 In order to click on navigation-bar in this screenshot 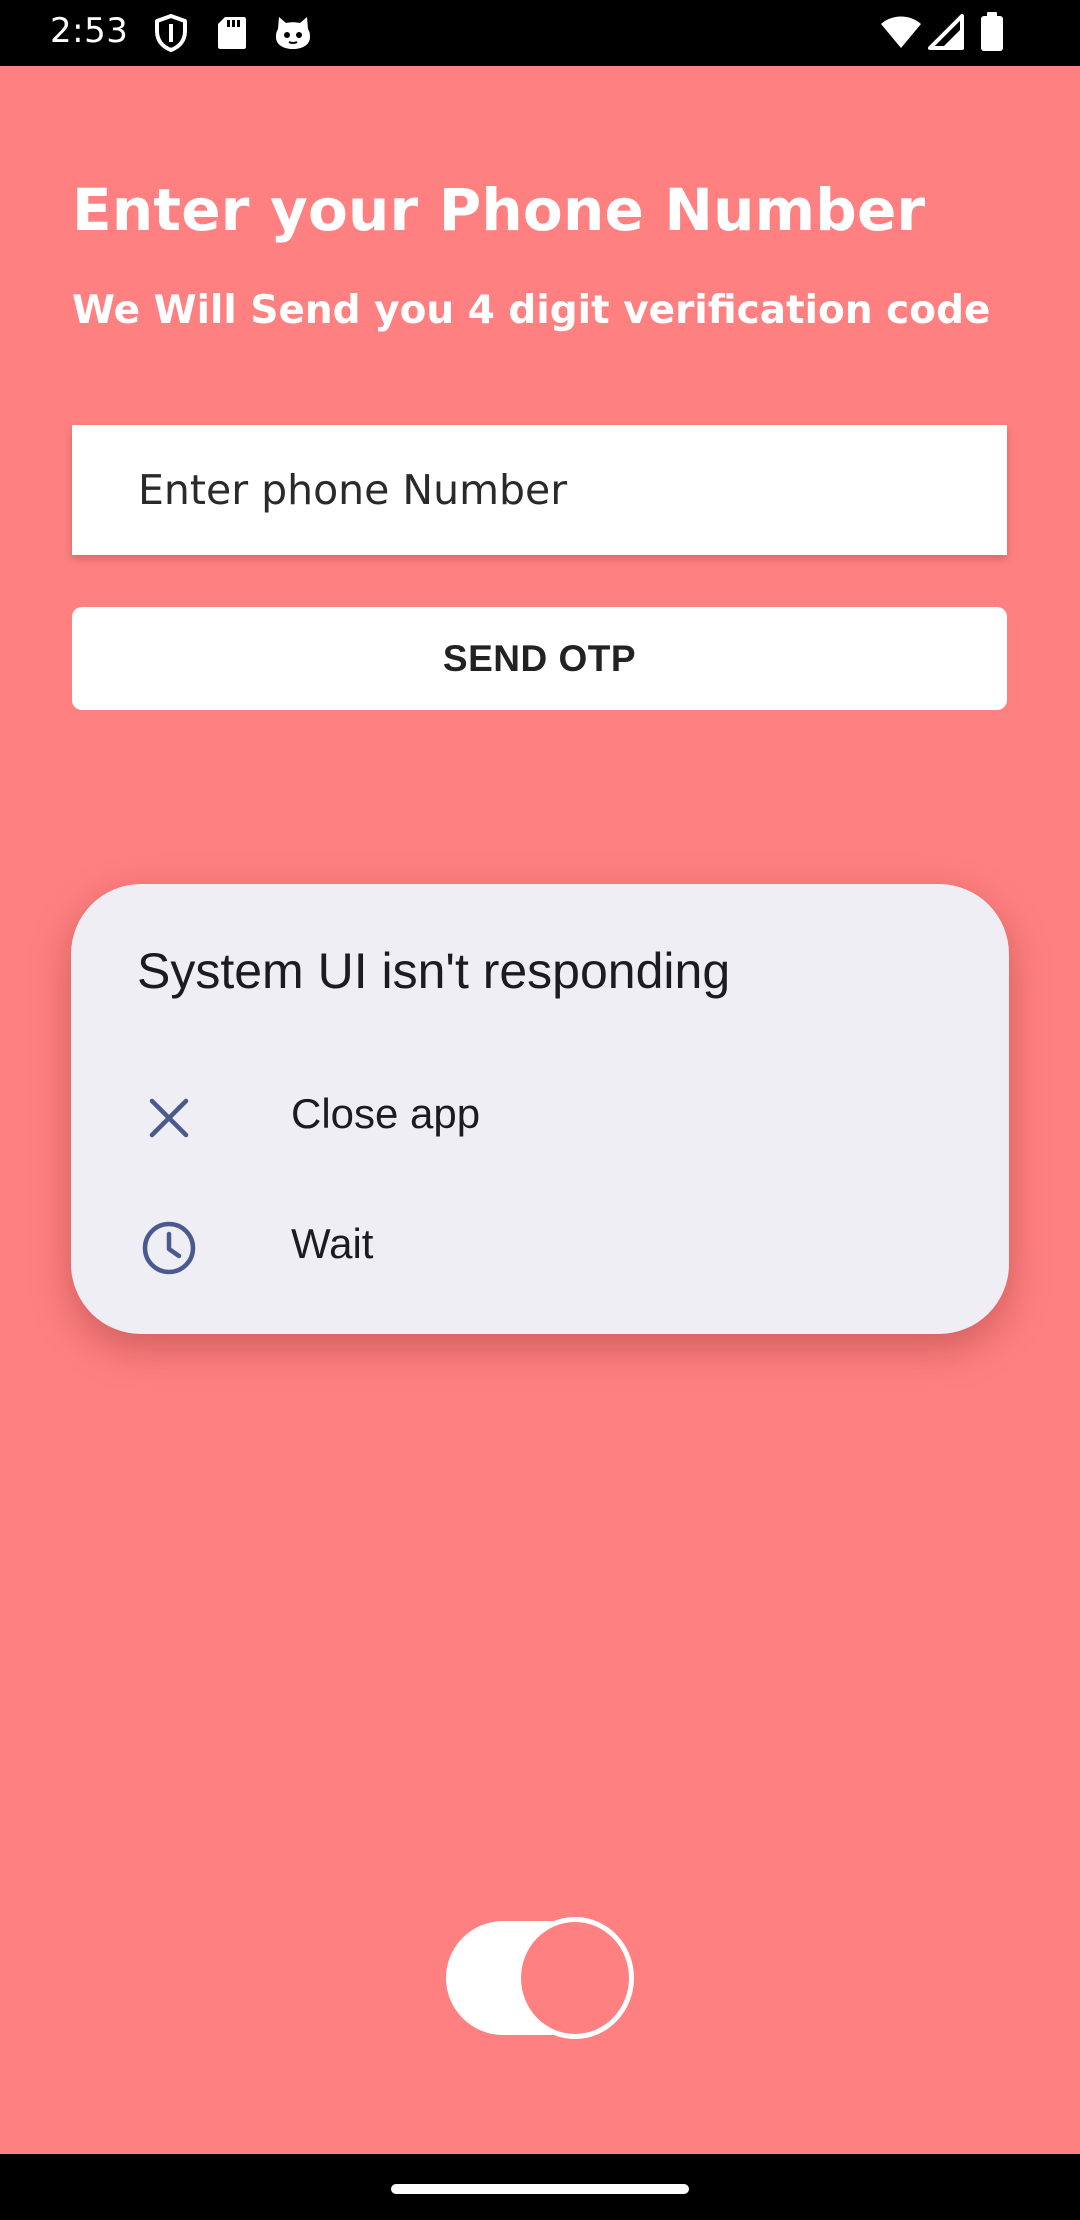, I will do `click(540, 2187)`.